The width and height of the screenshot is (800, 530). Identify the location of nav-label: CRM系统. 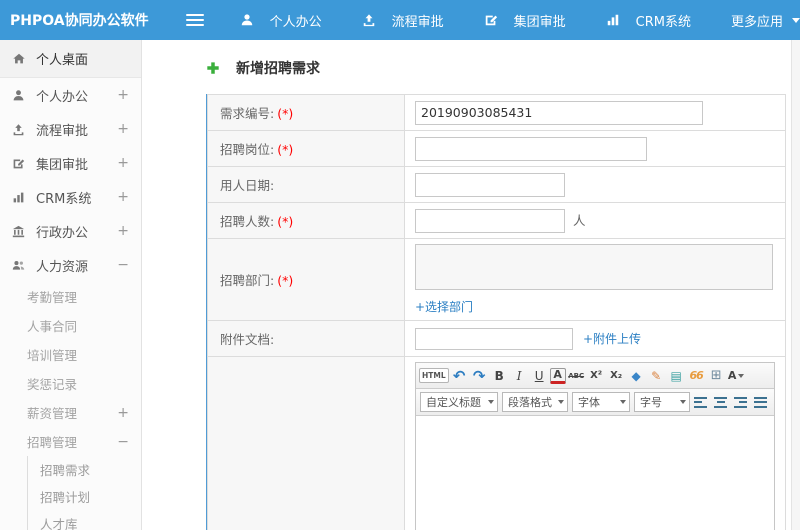
(663, 22).